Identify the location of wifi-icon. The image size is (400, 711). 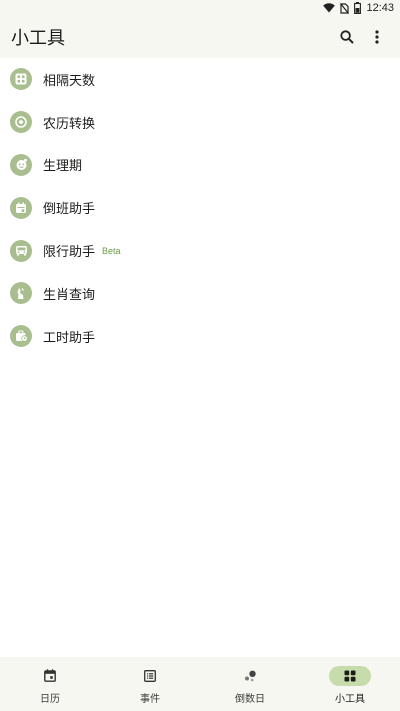
(329, 8).